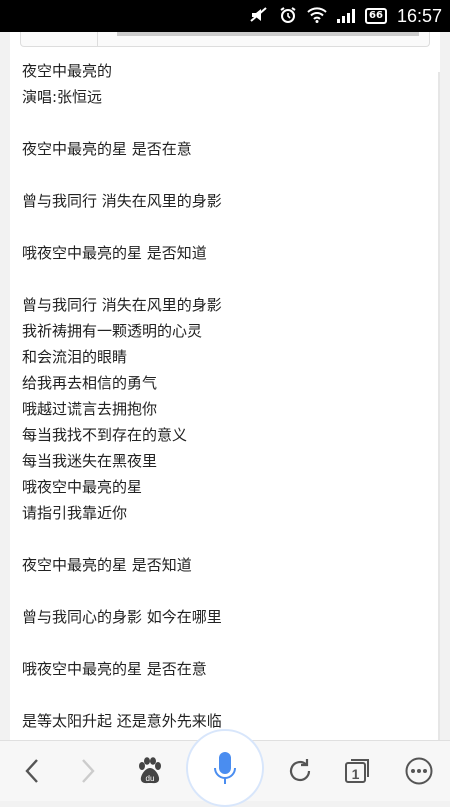 The width and height of the screenshot is (450, 807). What do you see at coordinates (90, 461) in the screenshot?
I see `lyric-line: 每当我迷失在黑夜里` at bounding box center [90, 461].